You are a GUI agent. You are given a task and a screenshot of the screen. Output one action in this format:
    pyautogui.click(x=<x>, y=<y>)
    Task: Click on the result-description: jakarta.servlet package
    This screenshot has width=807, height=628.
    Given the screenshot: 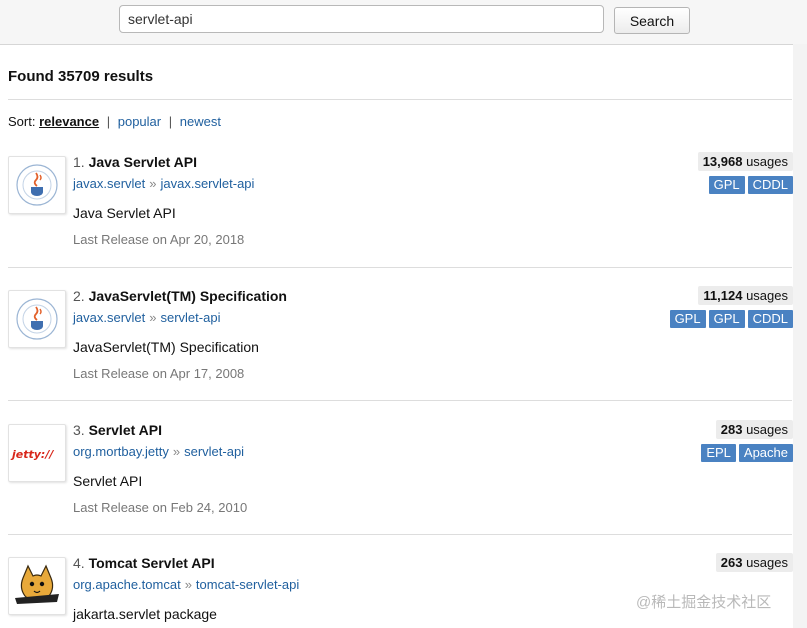 What is the action you would take?
    pyautogui.click(x=145, y=614)
    